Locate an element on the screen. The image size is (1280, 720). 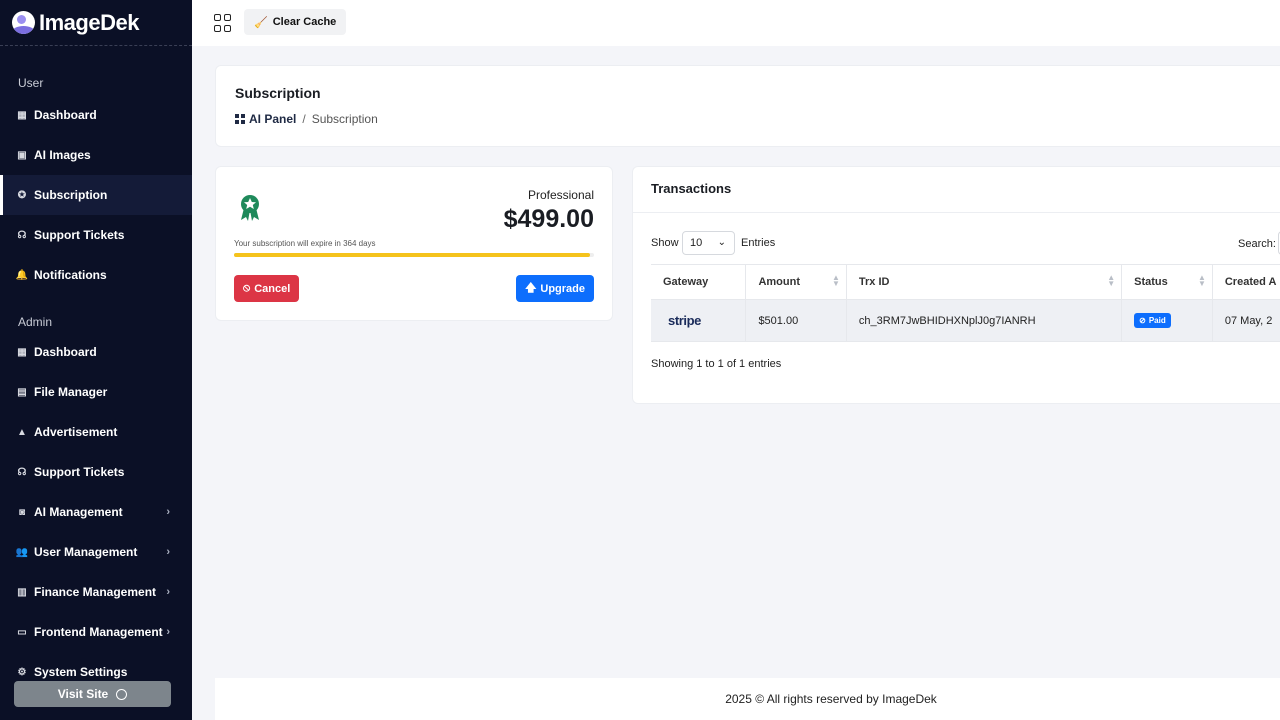
brand-name: ImageDek is located at coordinates (89, 22).